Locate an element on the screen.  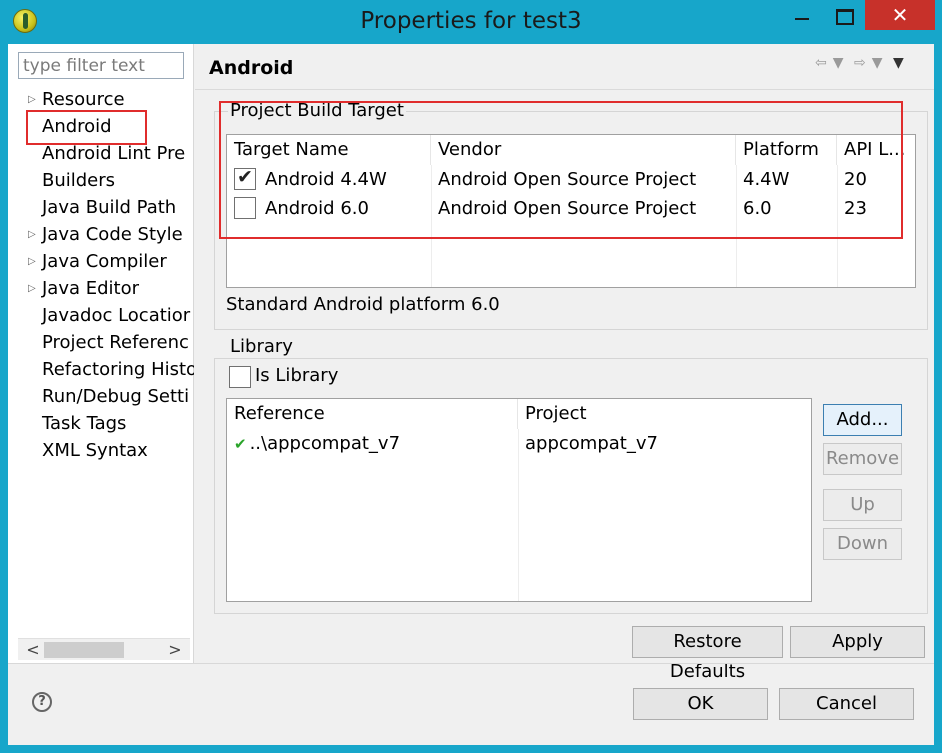
back-arrow-icon: ⇦ is located at coordinates (821, 63).